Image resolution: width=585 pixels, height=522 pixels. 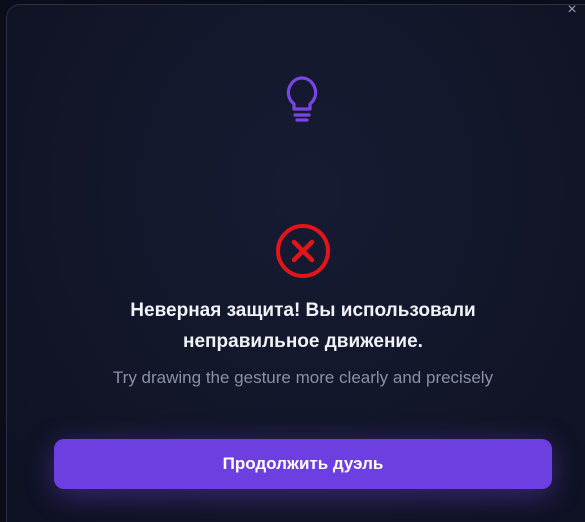 I want to click on error-x-circle-icon, so click(x=303, y=251).